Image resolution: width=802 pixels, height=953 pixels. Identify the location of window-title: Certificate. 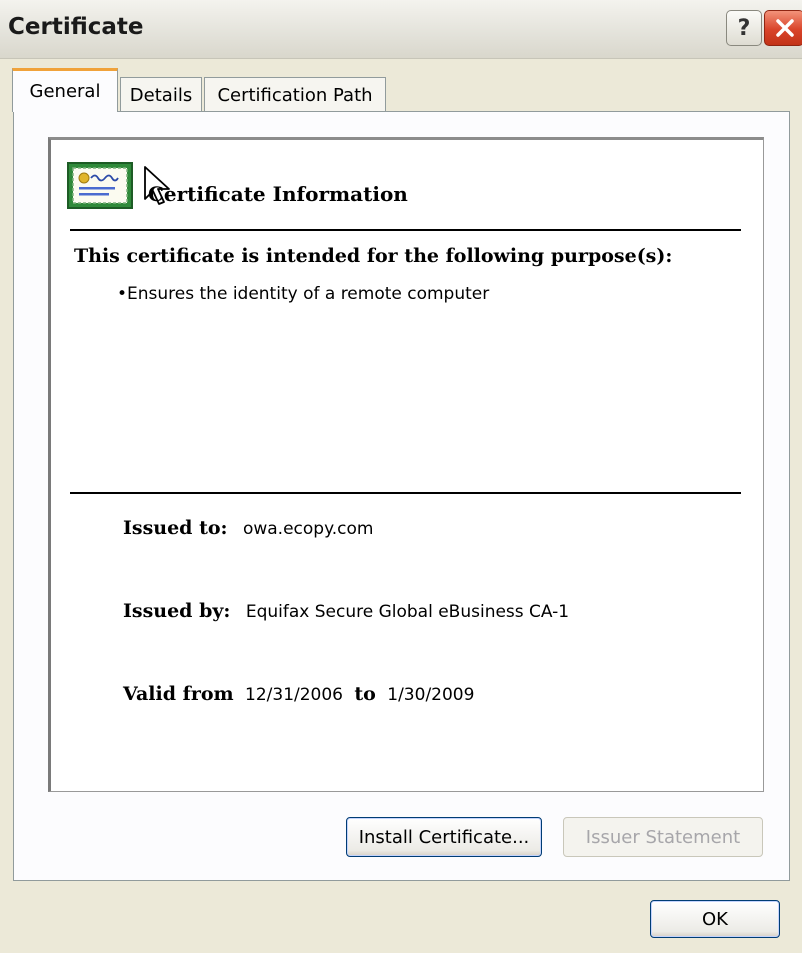
(76, 27).